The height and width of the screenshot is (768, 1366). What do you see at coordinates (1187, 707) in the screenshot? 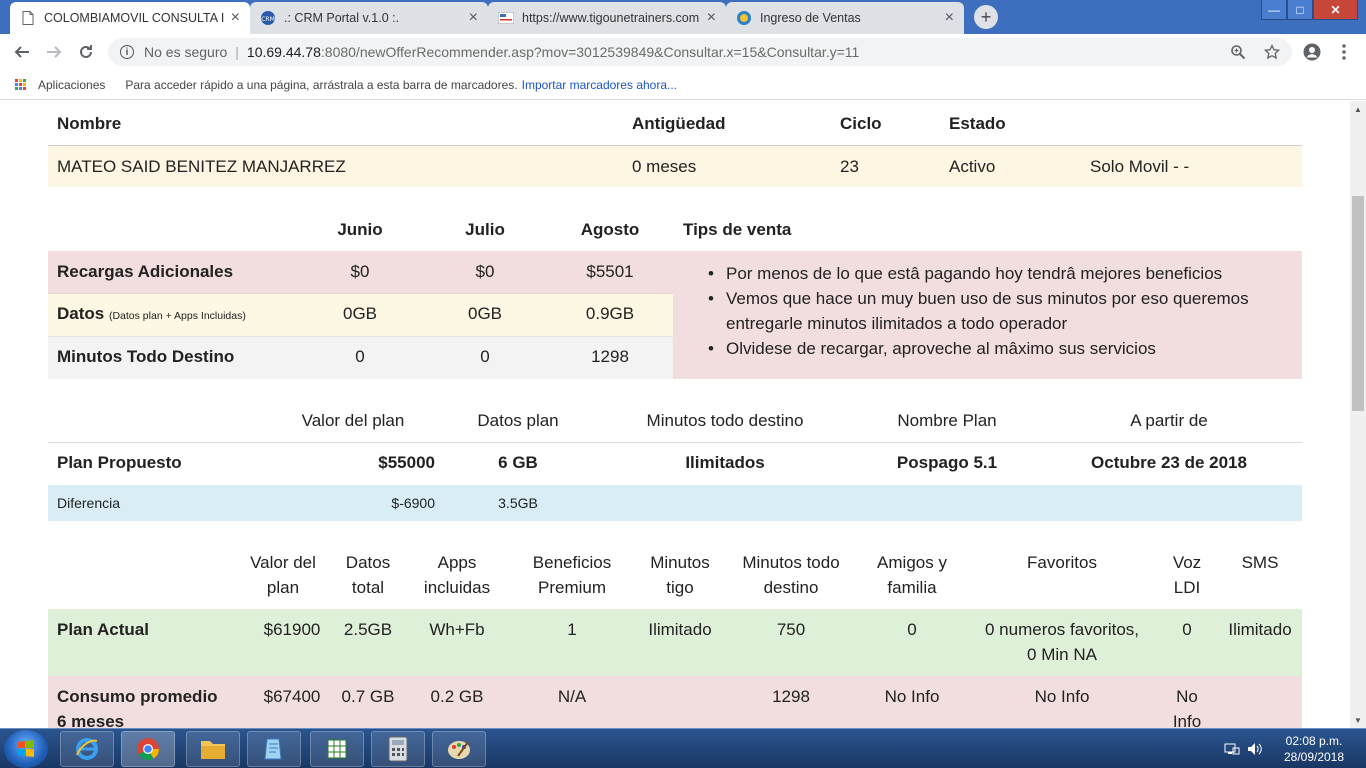
I see `consumo-voz: No Info` at bounding box center [1187, 707].